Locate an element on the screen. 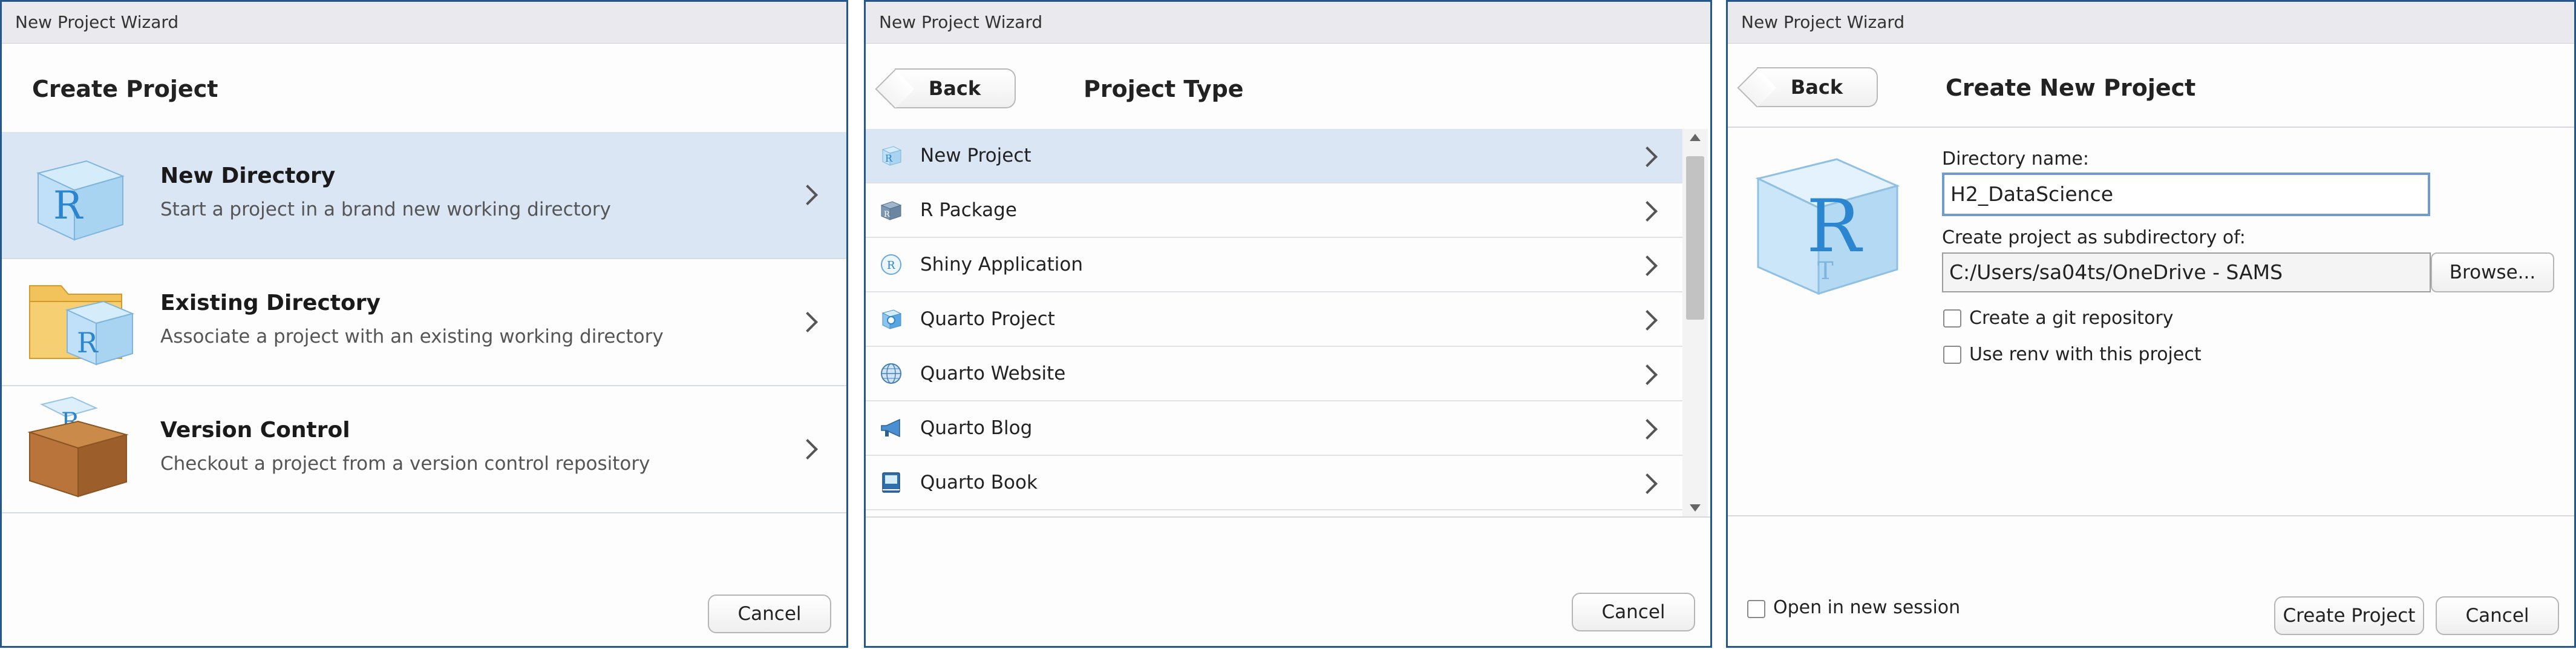 The height and width of the screenshot is (649, 2576). list-item-label: New Project is located at coordinates (975, 155).